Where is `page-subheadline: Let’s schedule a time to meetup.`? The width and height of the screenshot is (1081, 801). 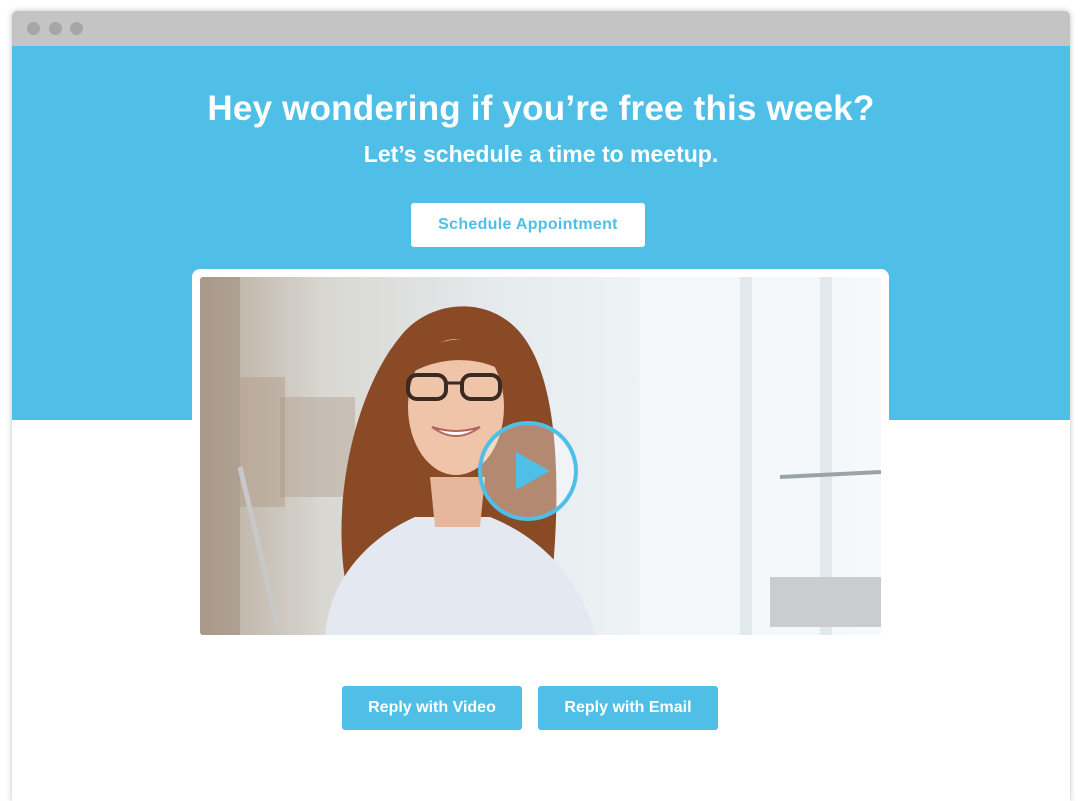
page-subheadline: Let’s schedule a time to meetup. is located at coordinates (541, 154).